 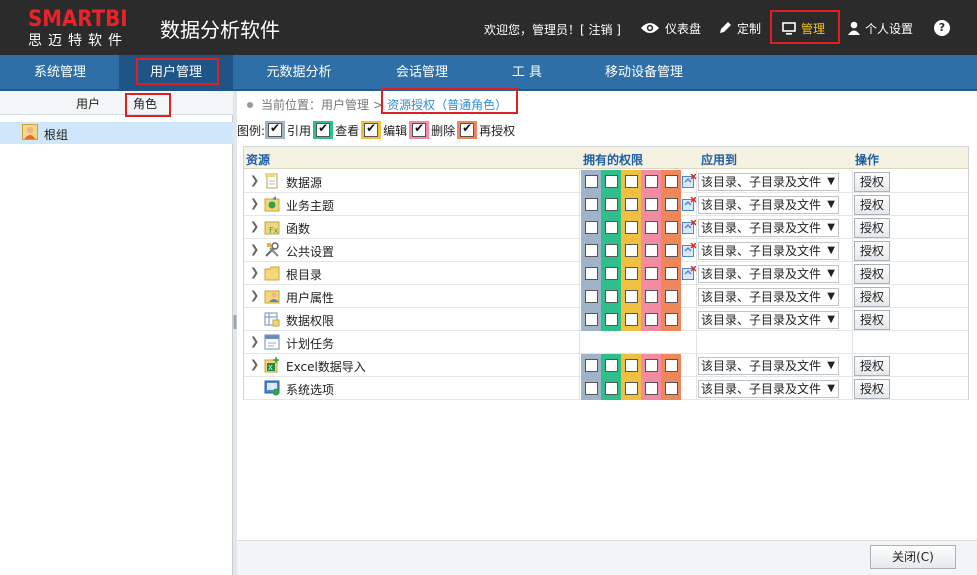 What do you see at coordinates (326, 366) in the screenshot?
I see `resource-label: Excel数据导入` at bounding box center [326, 366].